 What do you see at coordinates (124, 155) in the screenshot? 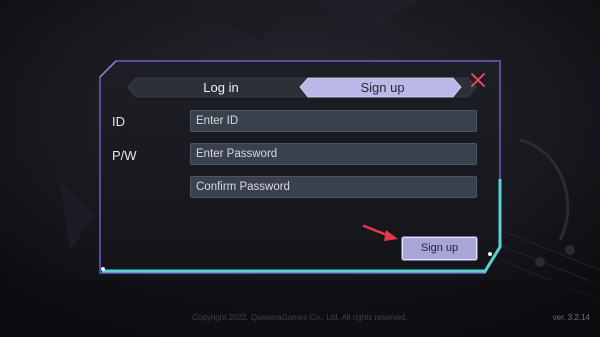
I see `password-label: P/W` at bounding box center [124, 155].